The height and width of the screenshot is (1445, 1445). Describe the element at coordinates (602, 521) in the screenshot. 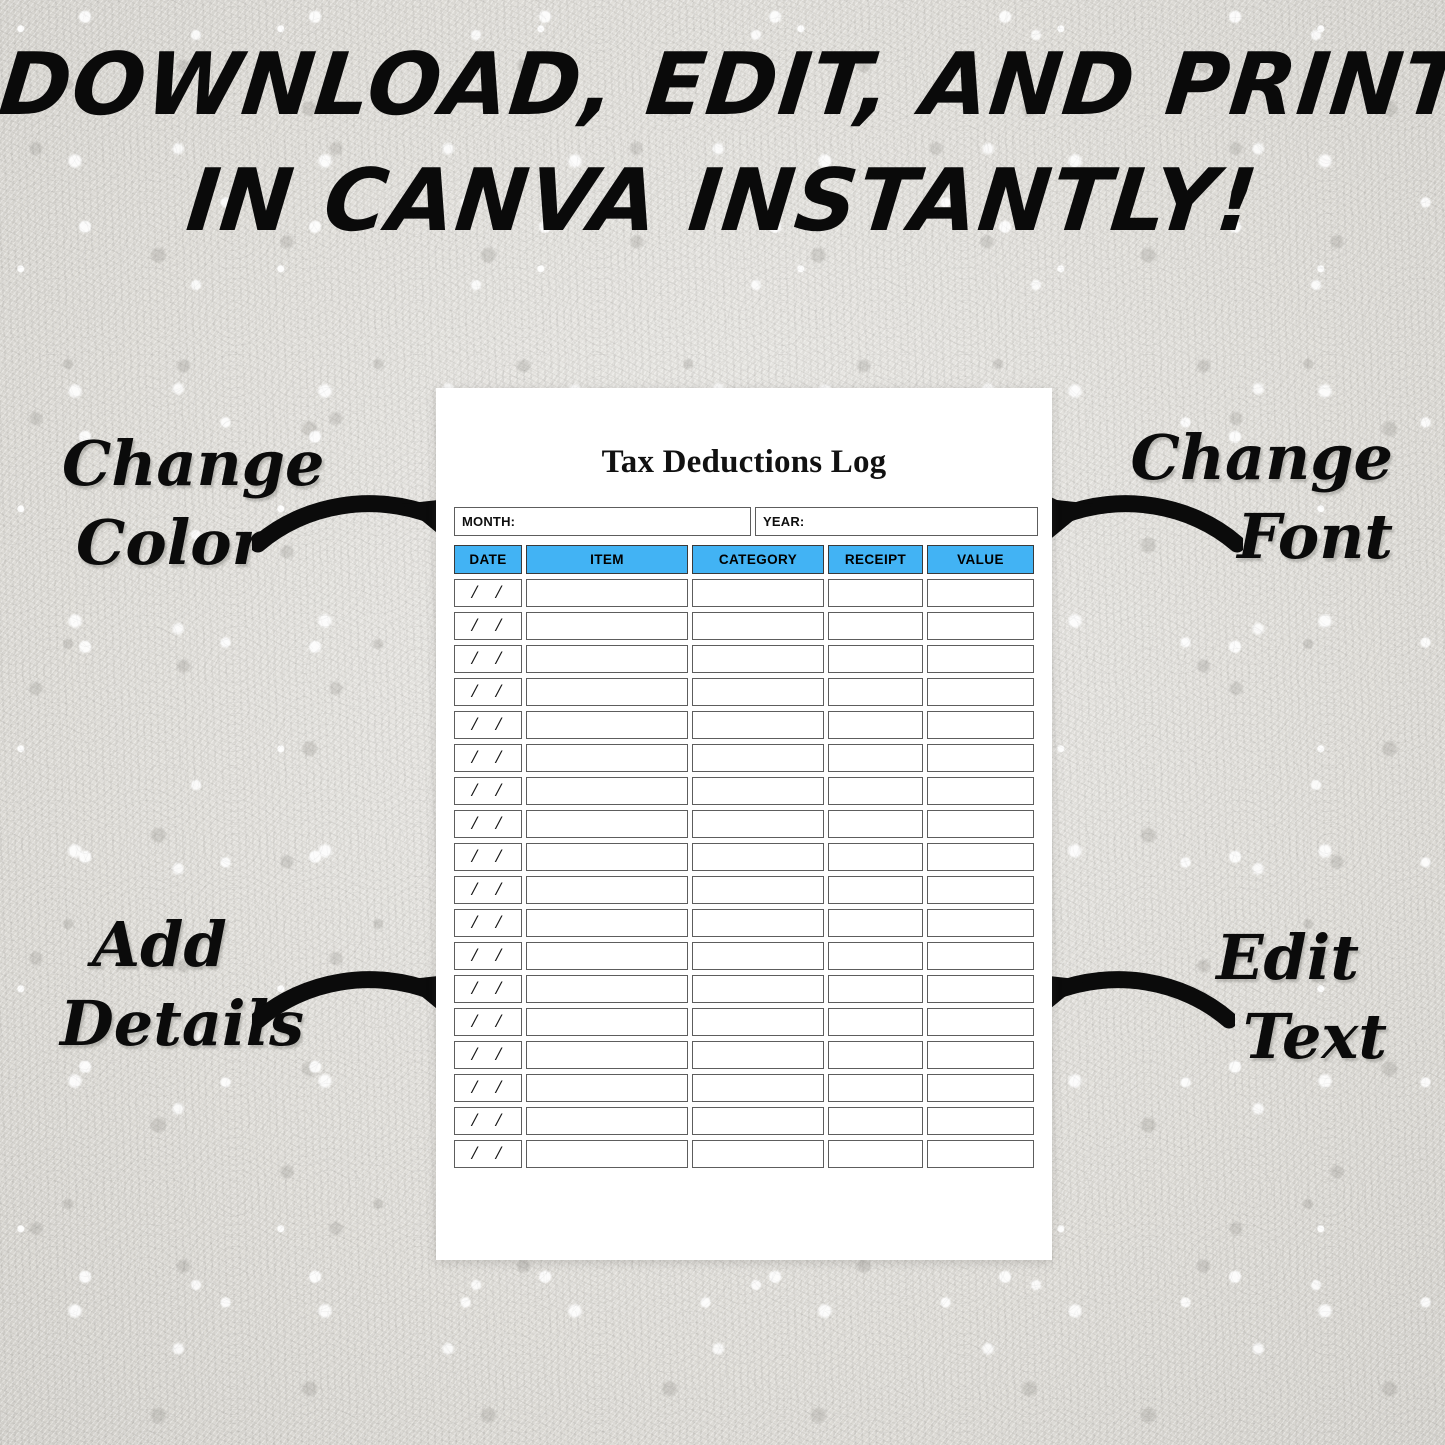

I see `month-field: MONTH:` at that location.